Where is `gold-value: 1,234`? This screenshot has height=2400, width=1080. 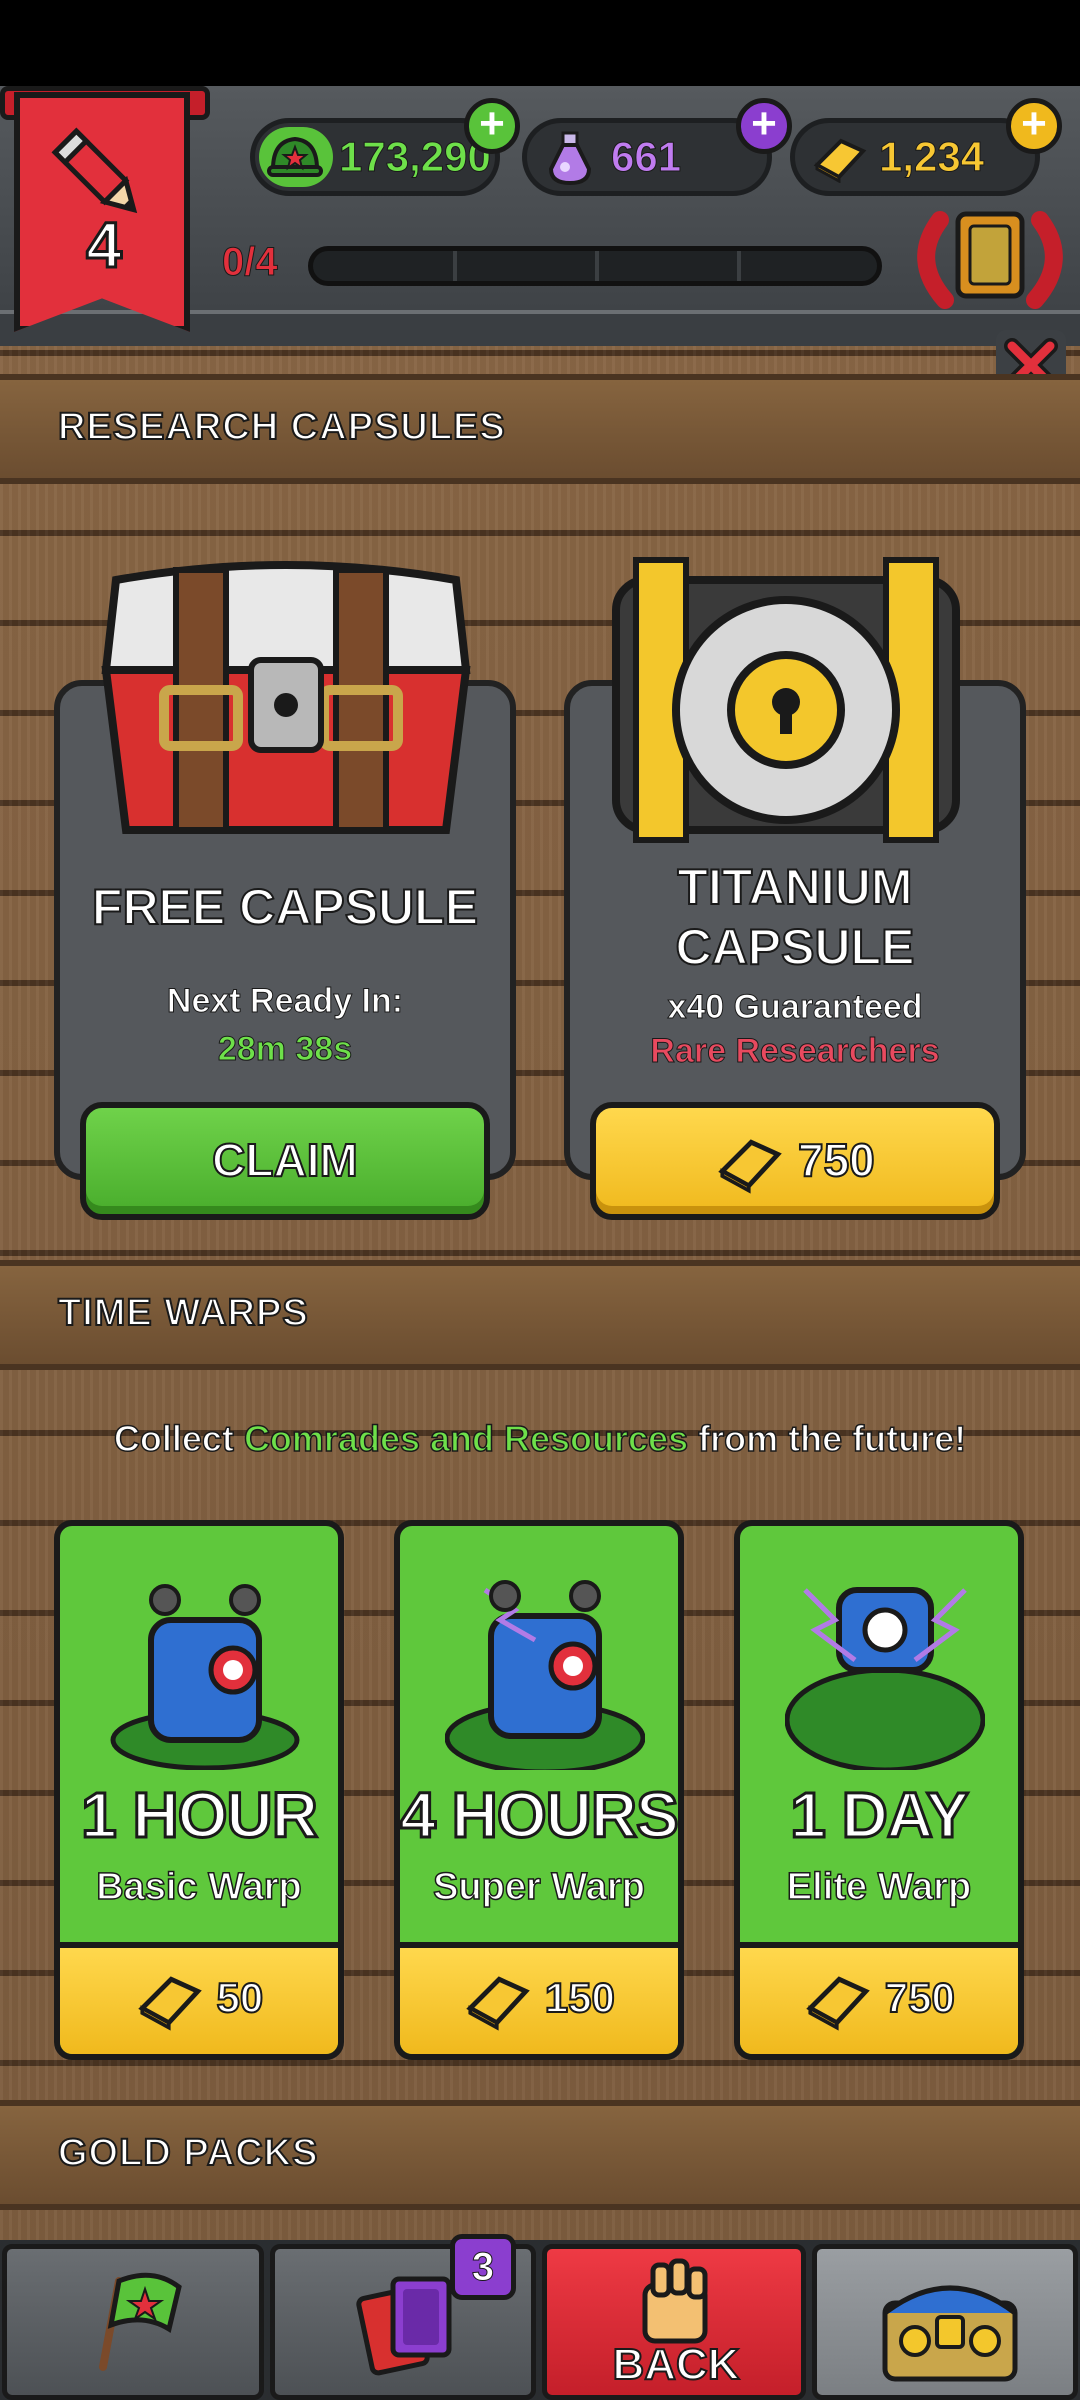
gold-value: 1,234 is located at coordinates (931, 157).